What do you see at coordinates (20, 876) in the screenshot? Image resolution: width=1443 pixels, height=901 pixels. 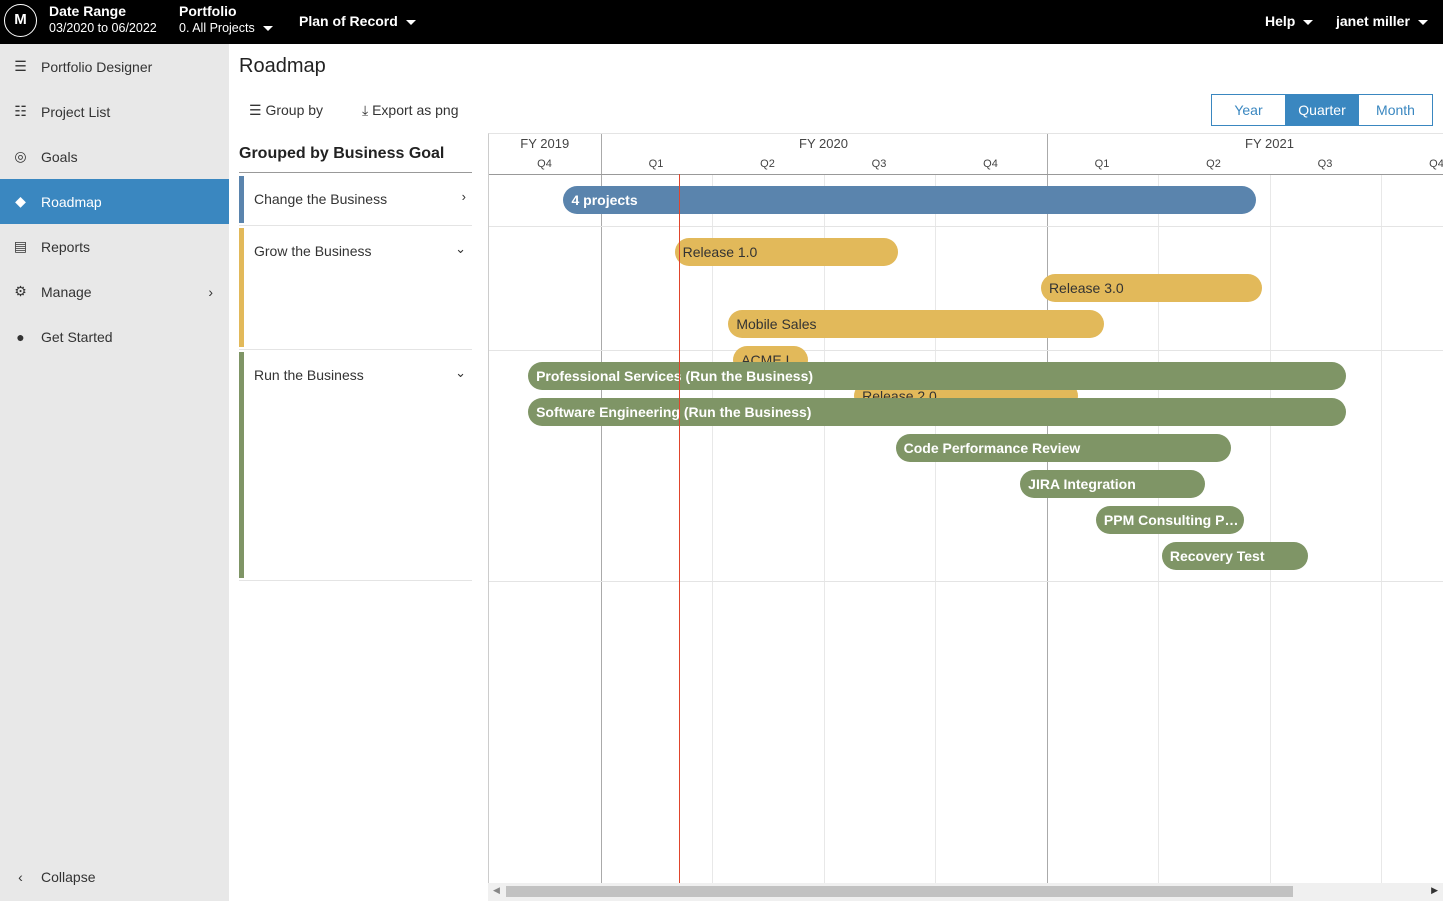 I see `chevron-left-icon: ‹` at bounding box center [20, 876].